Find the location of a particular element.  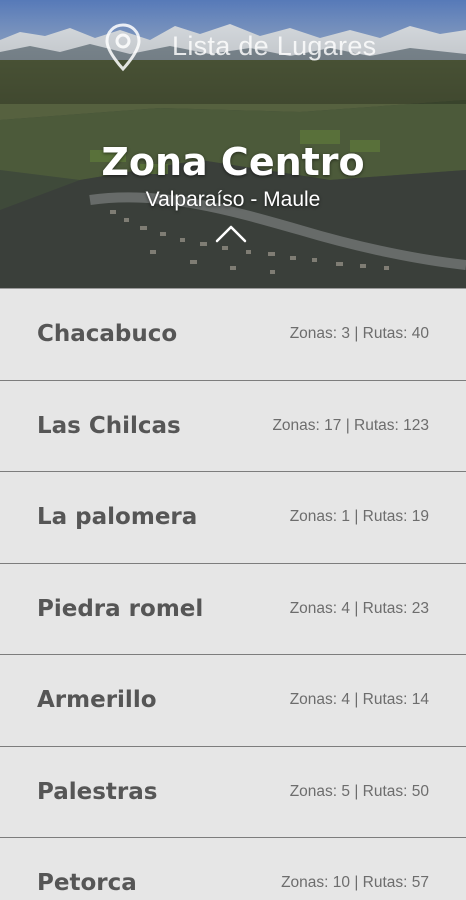

place-stats: Zonas: 4 | Rutas: 14 is located at coordinates (359, 700).